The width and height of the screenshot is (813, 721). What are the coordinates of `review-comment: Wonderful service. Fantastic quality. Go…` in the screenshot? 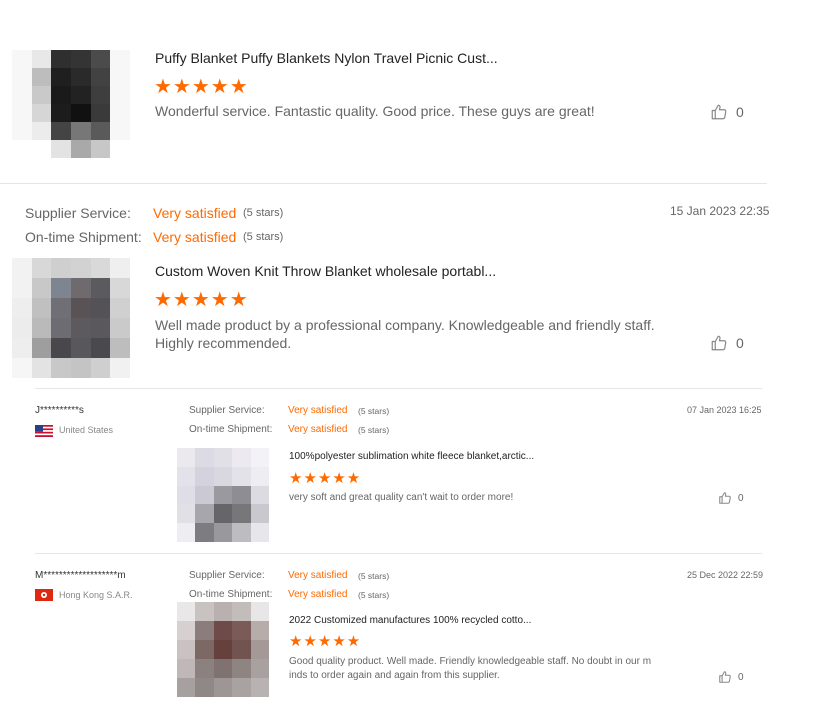 It's located at (375, 111).